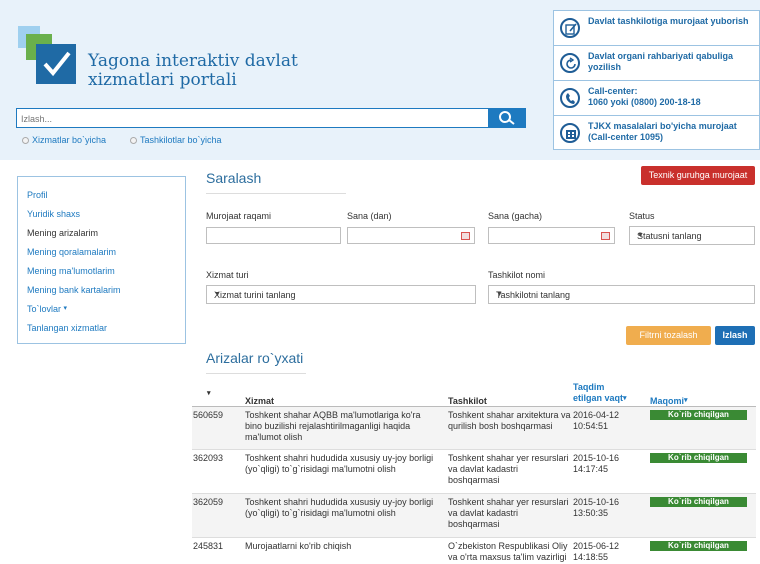 The width and height of the screenshot is (760, 564). What do you see at coordinates (598, 392) in the screenshot?
I see `column-header-date-label: Taqdim etilgan vaqt` at bounding box center [598, 392].